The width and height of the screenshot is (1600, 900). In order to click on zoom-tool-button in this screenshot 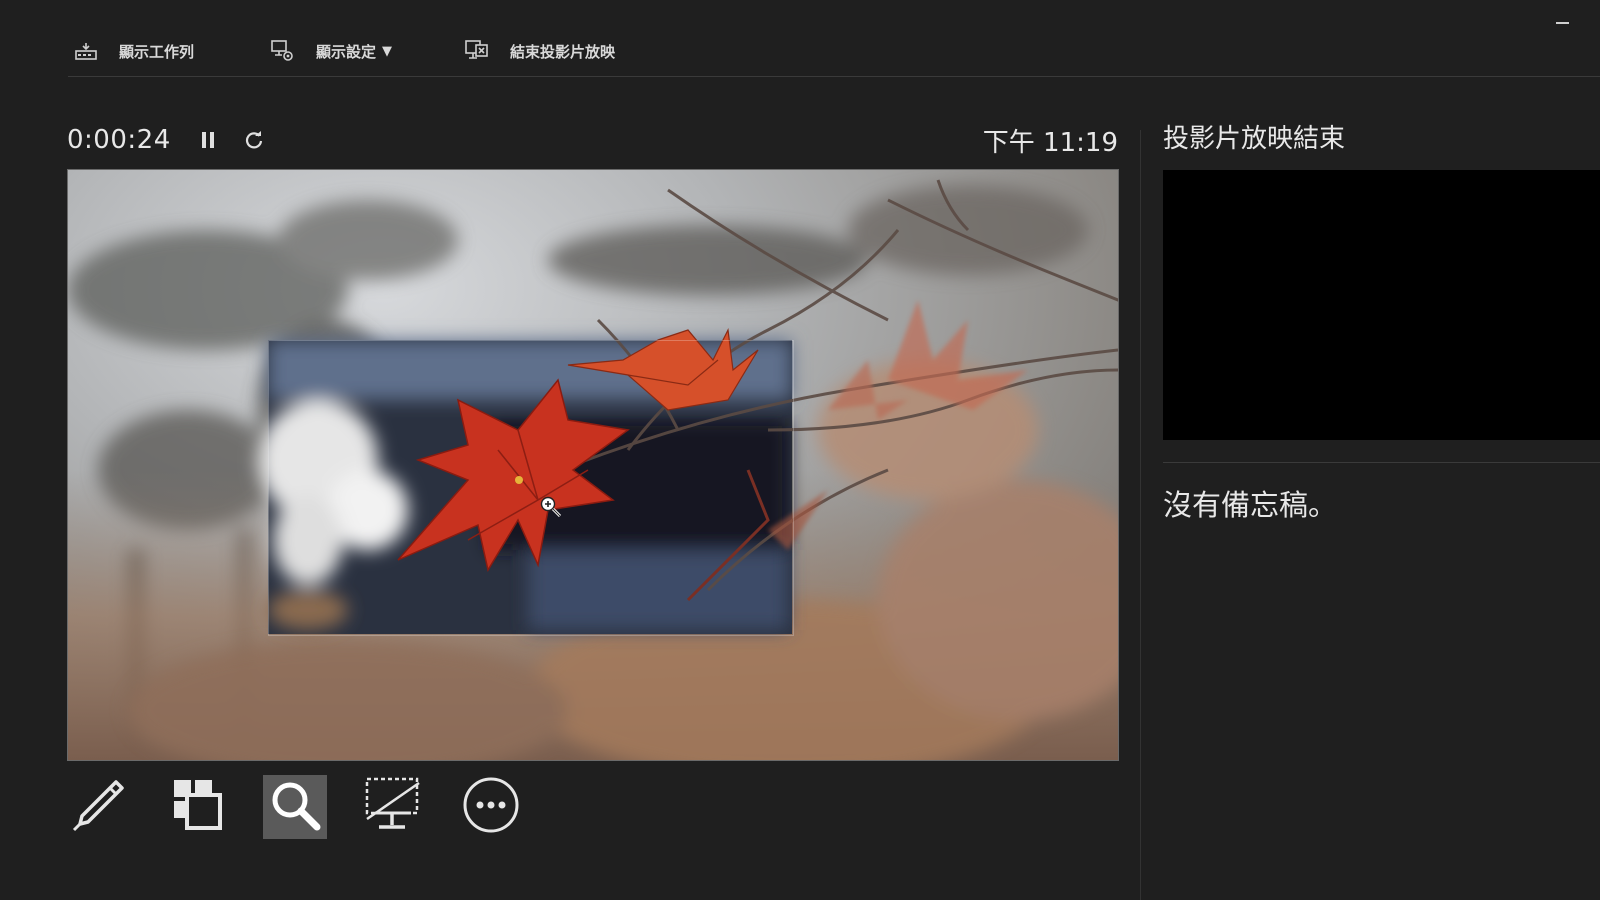, I will do `click(295, 807)`.